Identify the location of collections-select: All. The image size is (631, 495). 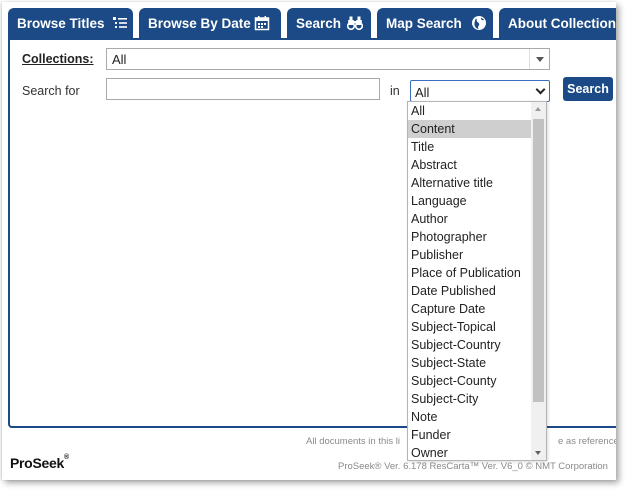
(328, 59).